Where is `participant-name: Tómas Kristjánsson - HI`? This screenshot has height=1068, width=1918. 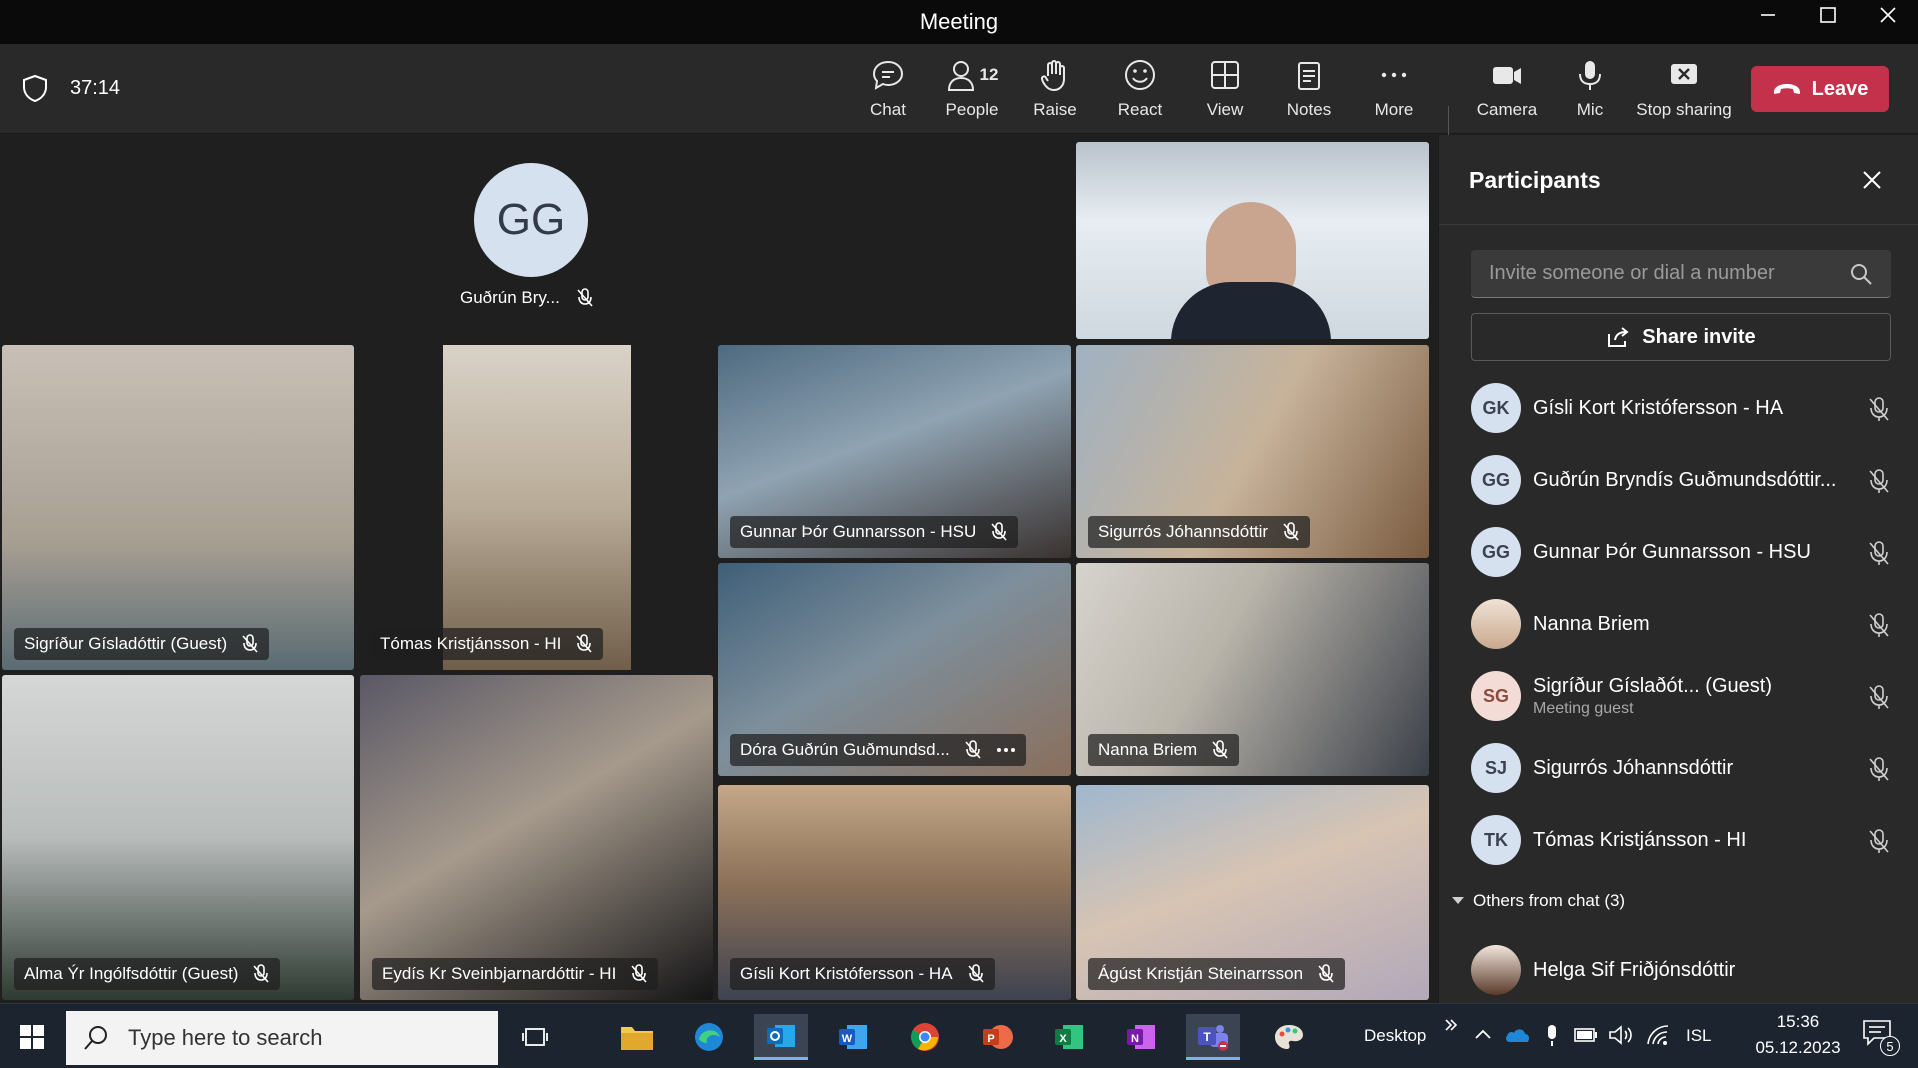 participant-name: Tómas Kristjánsson - HI is located at coordinates (471, 643).